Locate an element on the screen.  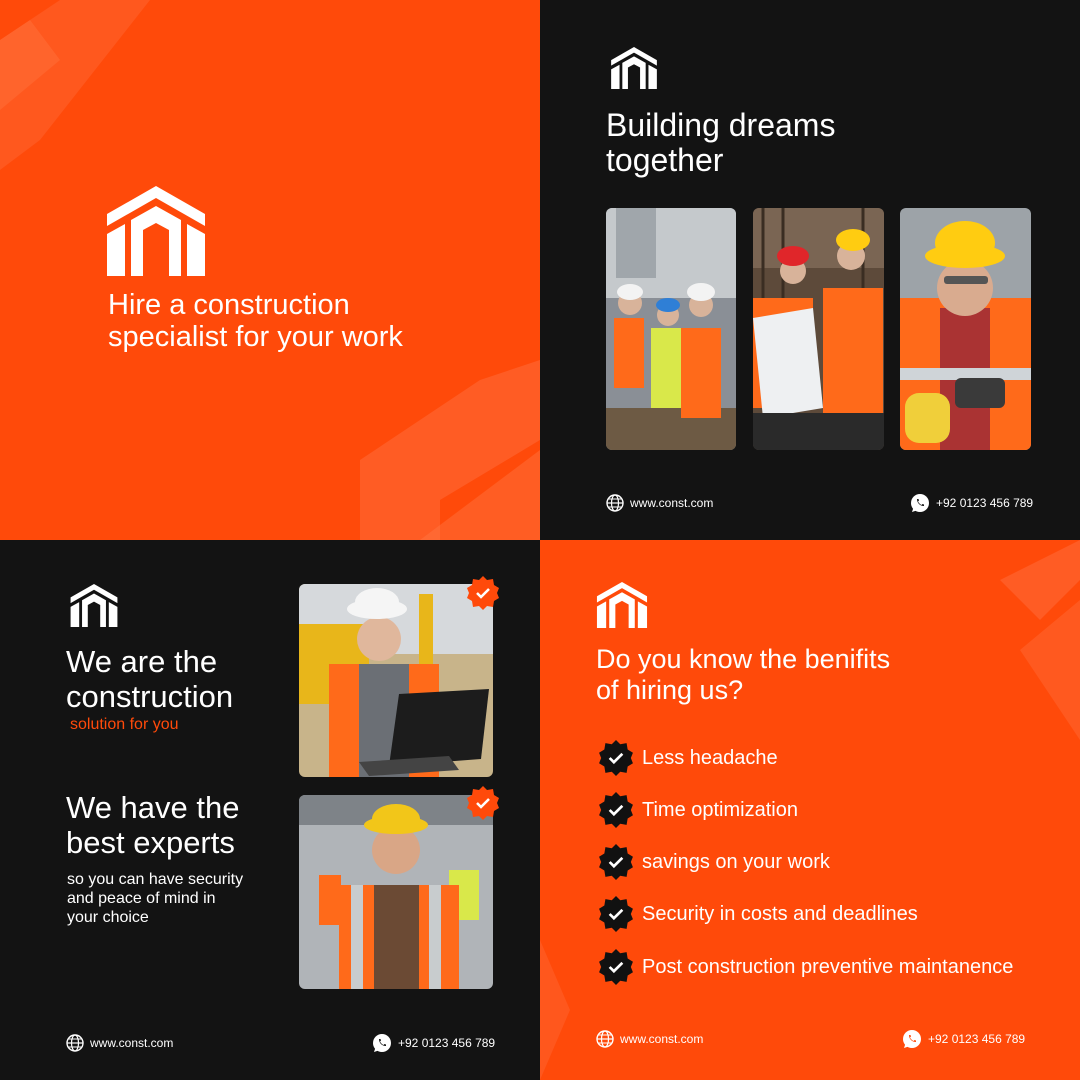
heading2-line-1: We have the is located at coordinates (153, 807).